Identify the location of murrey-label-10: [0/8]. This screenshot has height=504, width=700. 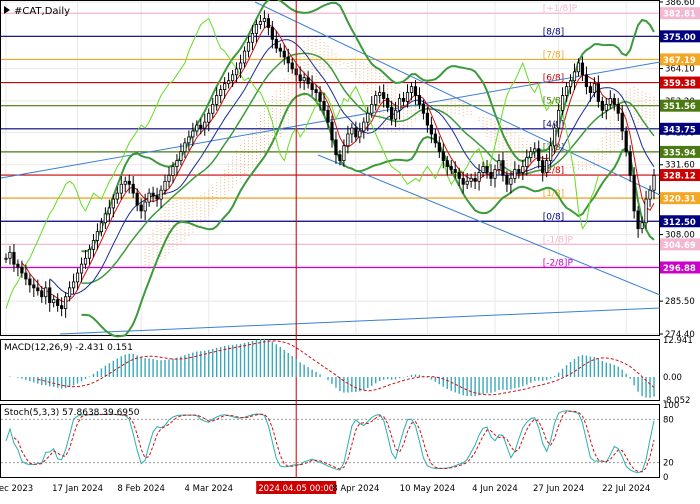
(554, 217).